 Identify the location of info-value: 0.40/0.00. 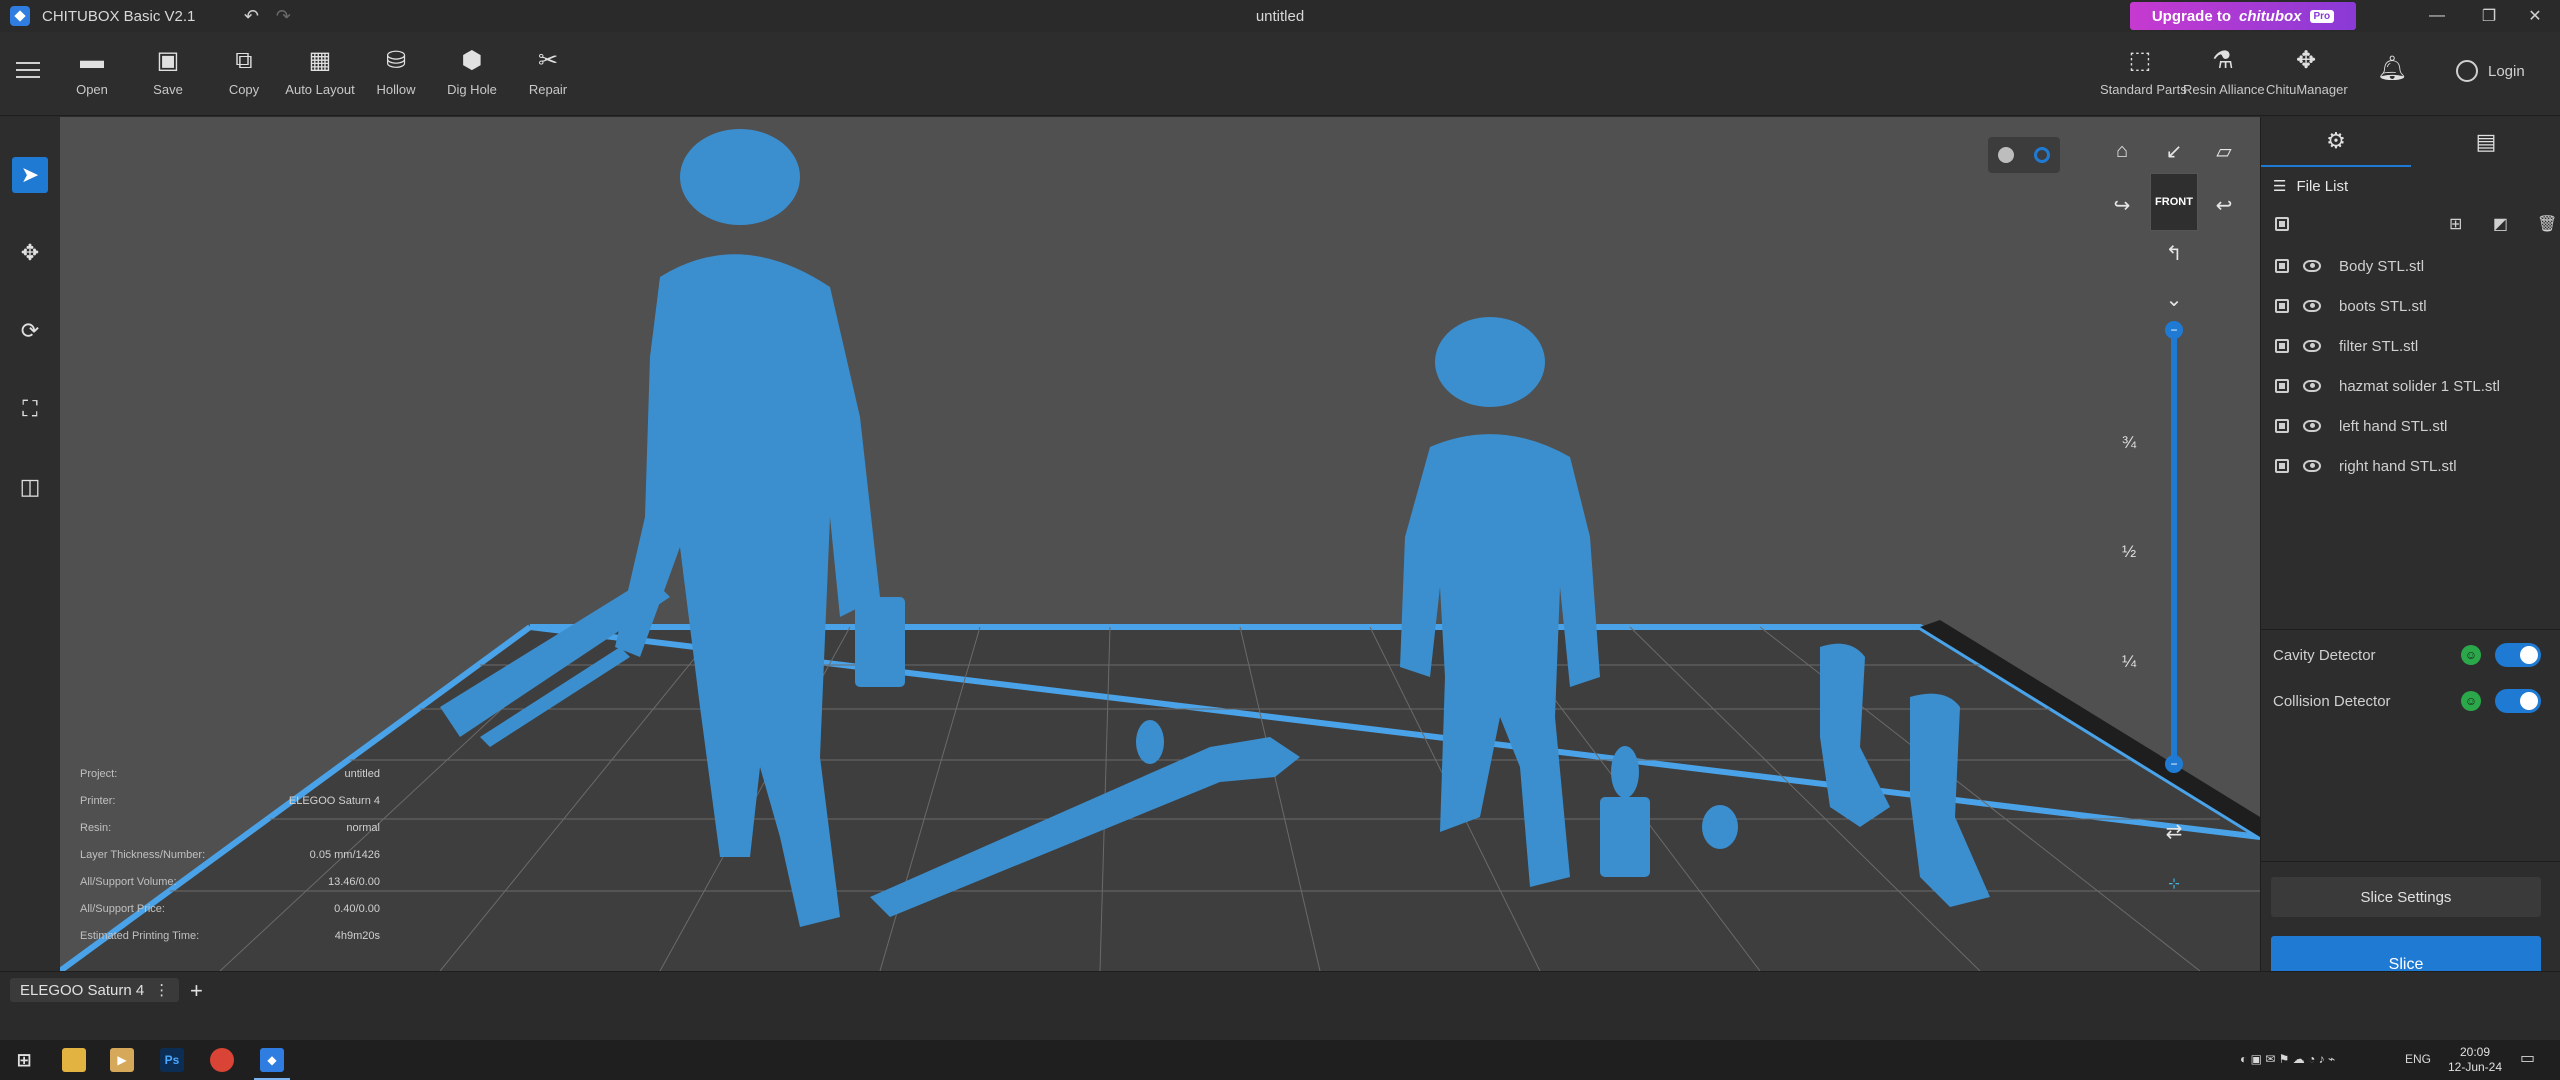
(357, 909).